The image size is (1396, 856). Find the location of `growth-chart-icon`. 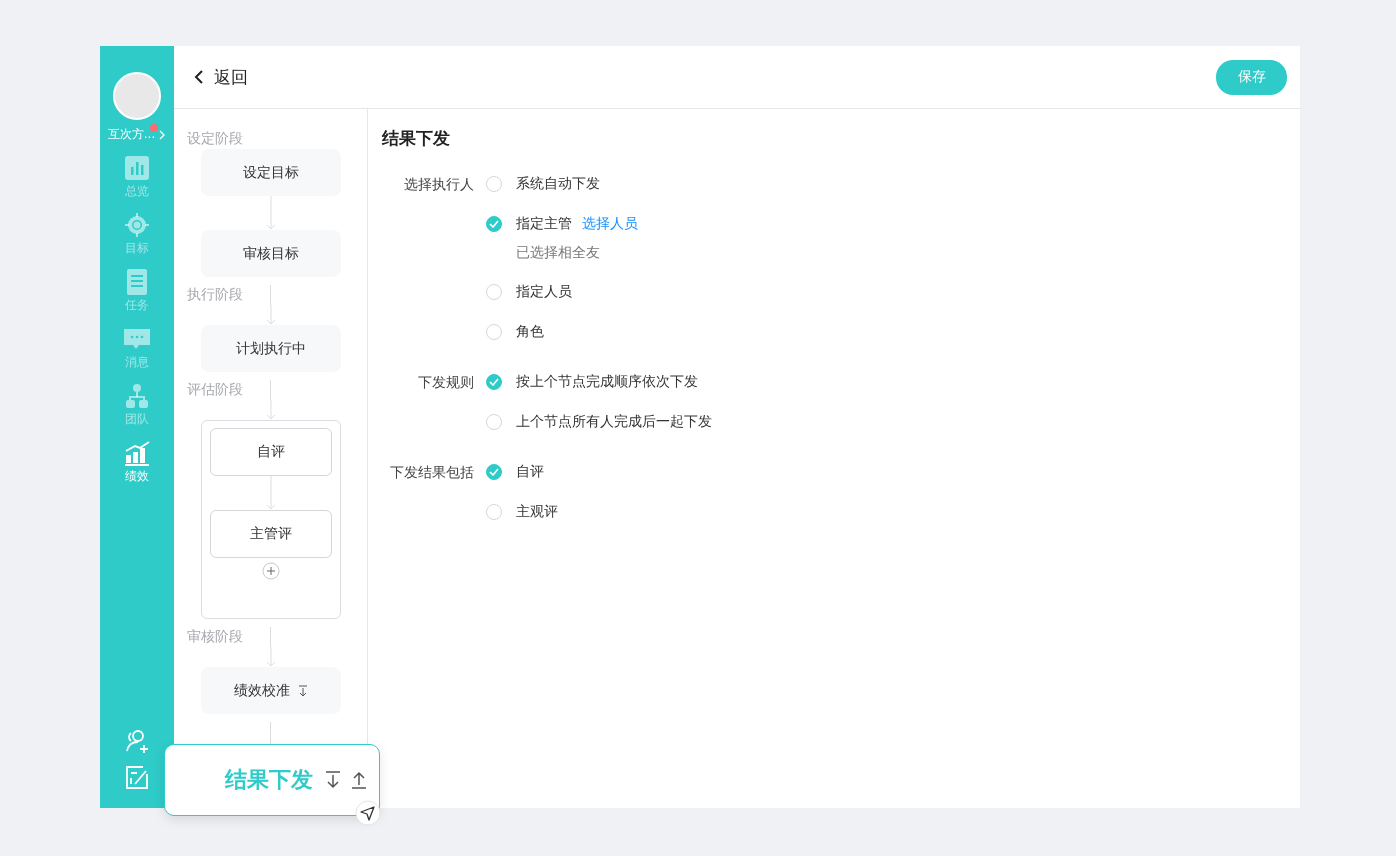

growth-chart-icon is located at coordinates (137, 453).